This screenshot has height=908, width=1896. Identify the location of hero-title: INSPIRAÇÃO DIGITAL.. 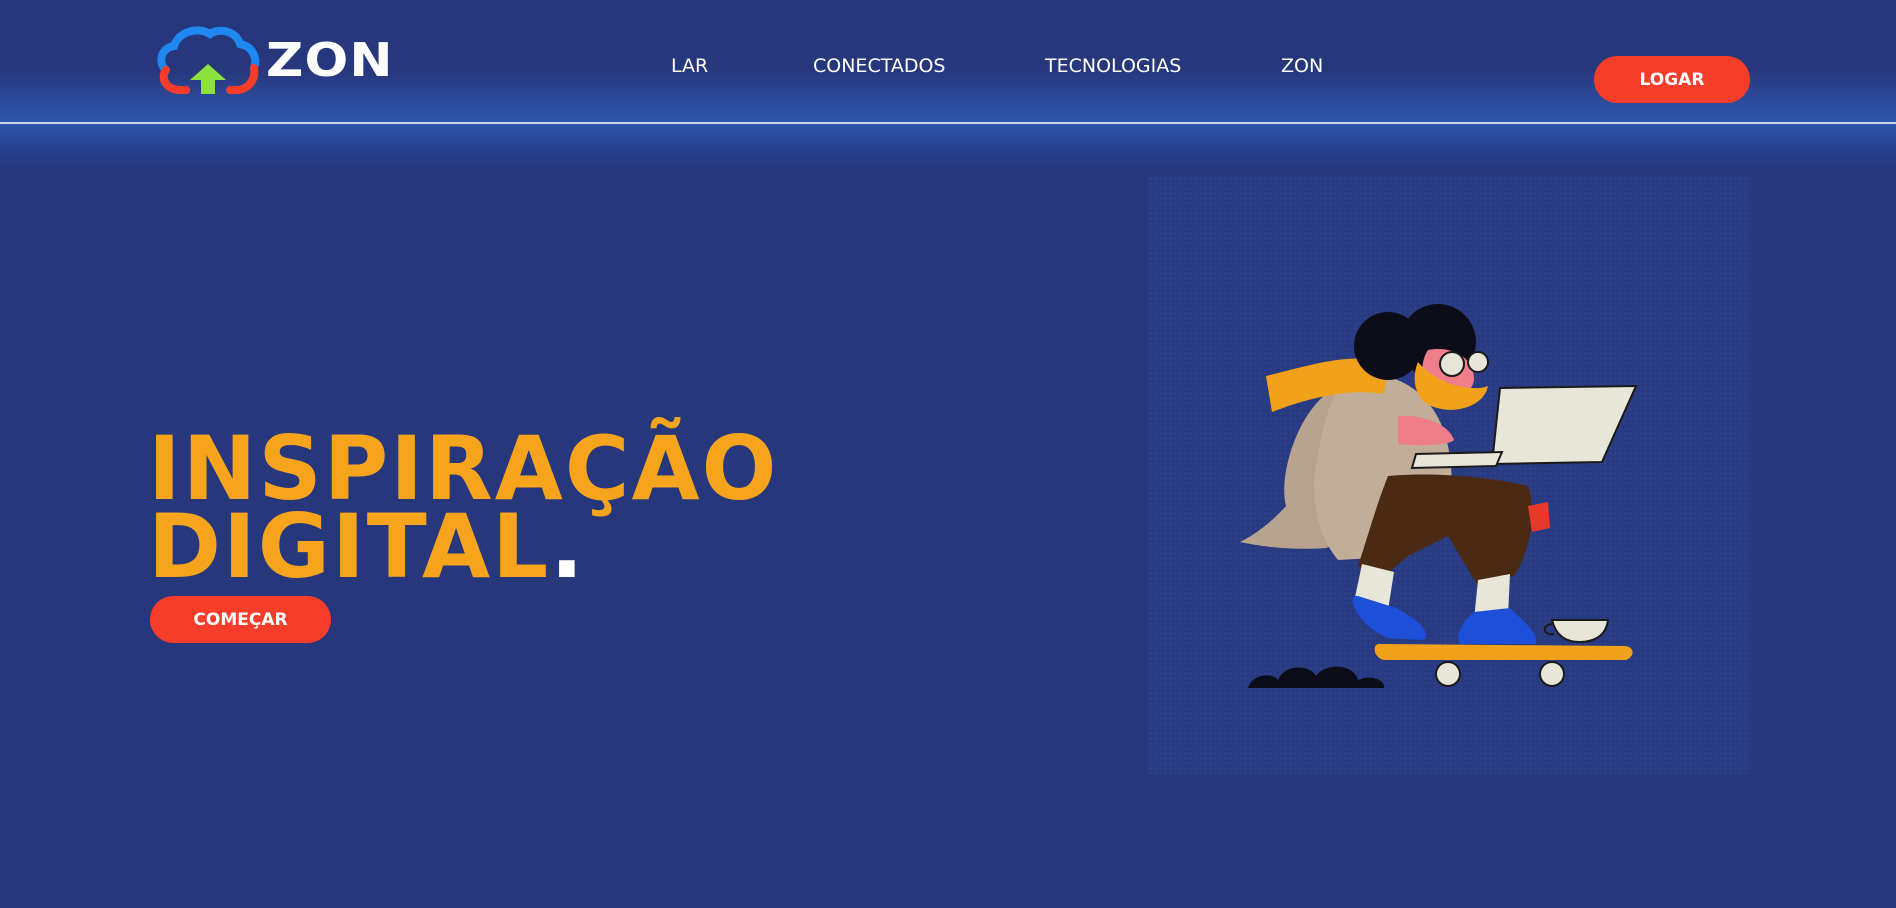
(463, 508).